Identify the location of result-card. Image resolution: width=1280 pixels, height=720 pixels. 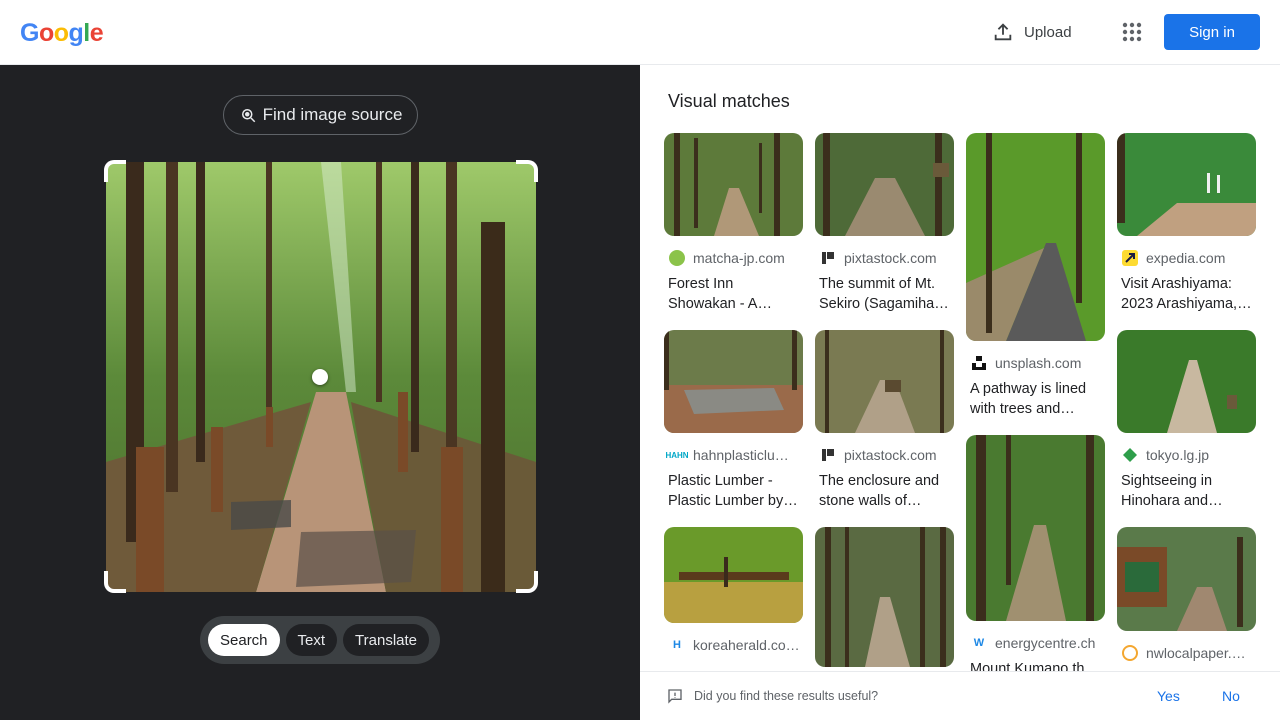
(884, 597).